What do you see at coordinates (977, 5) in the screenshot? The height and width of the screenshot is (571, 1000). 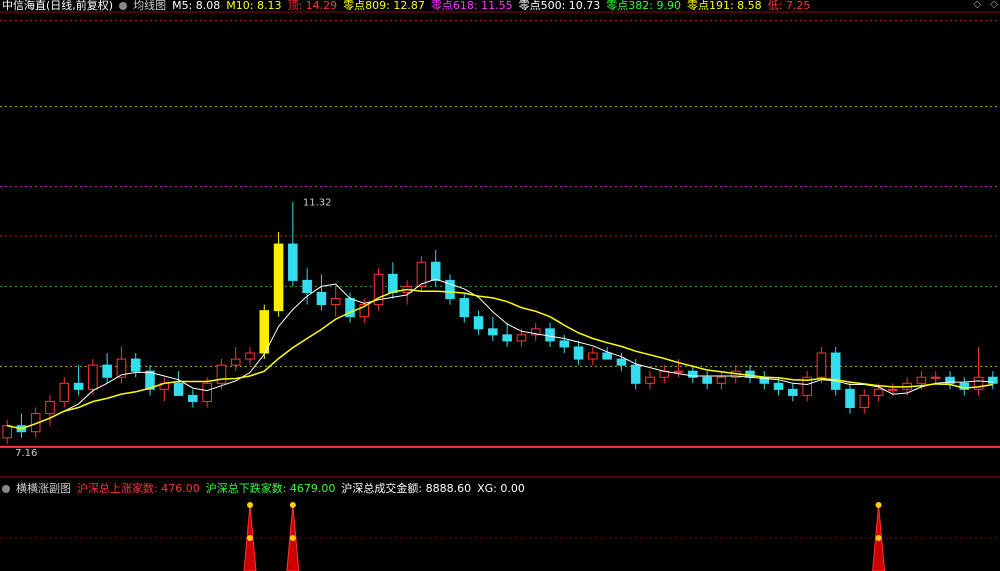 I see `diamond-icon: ◇` at bounding box center [977, 5].